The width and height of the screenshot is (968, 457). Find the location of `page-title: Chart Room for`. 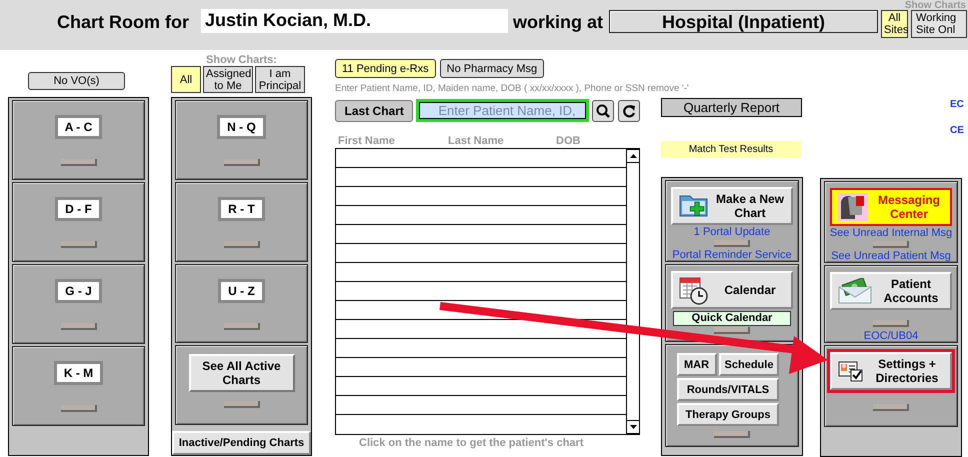

page-title: Chart Room for is located at coordinates (123, 22).